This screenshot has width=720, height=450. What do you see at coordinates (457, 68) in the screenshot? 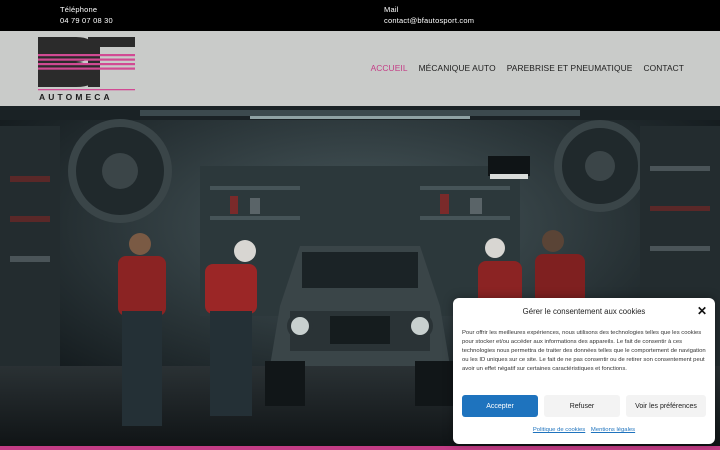
I see `nav-mecanique-auto: MÉCANIQUE AUTO` at bounding box center [457, 68].